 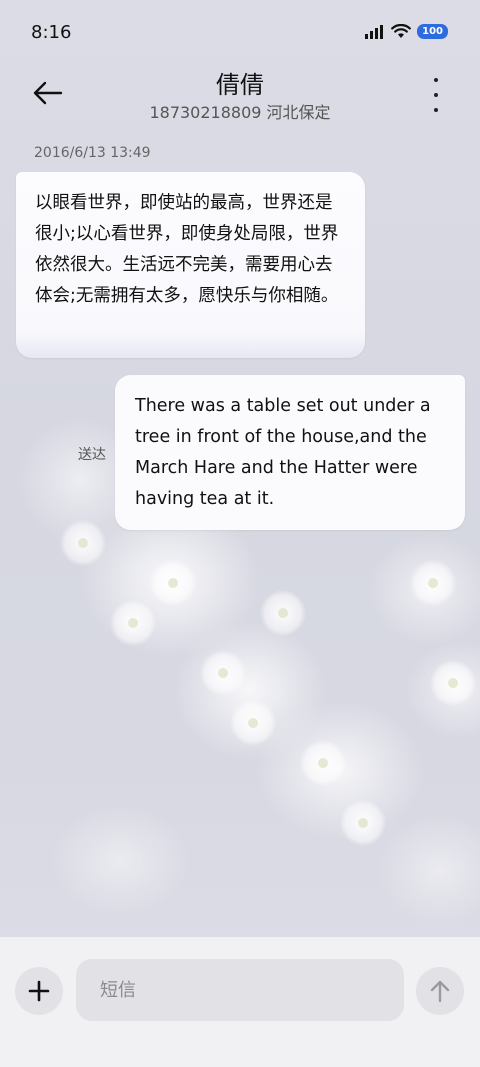 I want to click on send-button, so click(x=440, y=991).